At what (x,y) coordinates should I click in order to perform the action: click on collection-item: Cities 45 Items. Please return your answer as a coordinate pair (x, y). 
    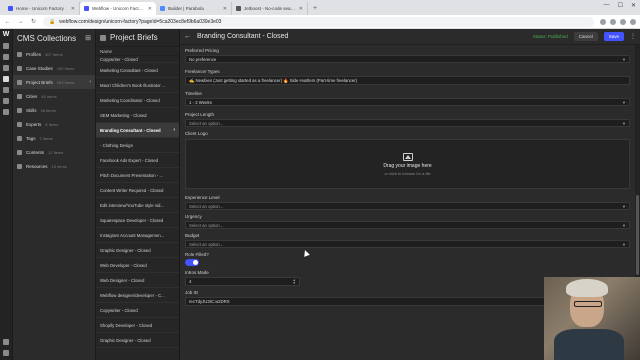
    Looking at the image, I should click on (54, 96).